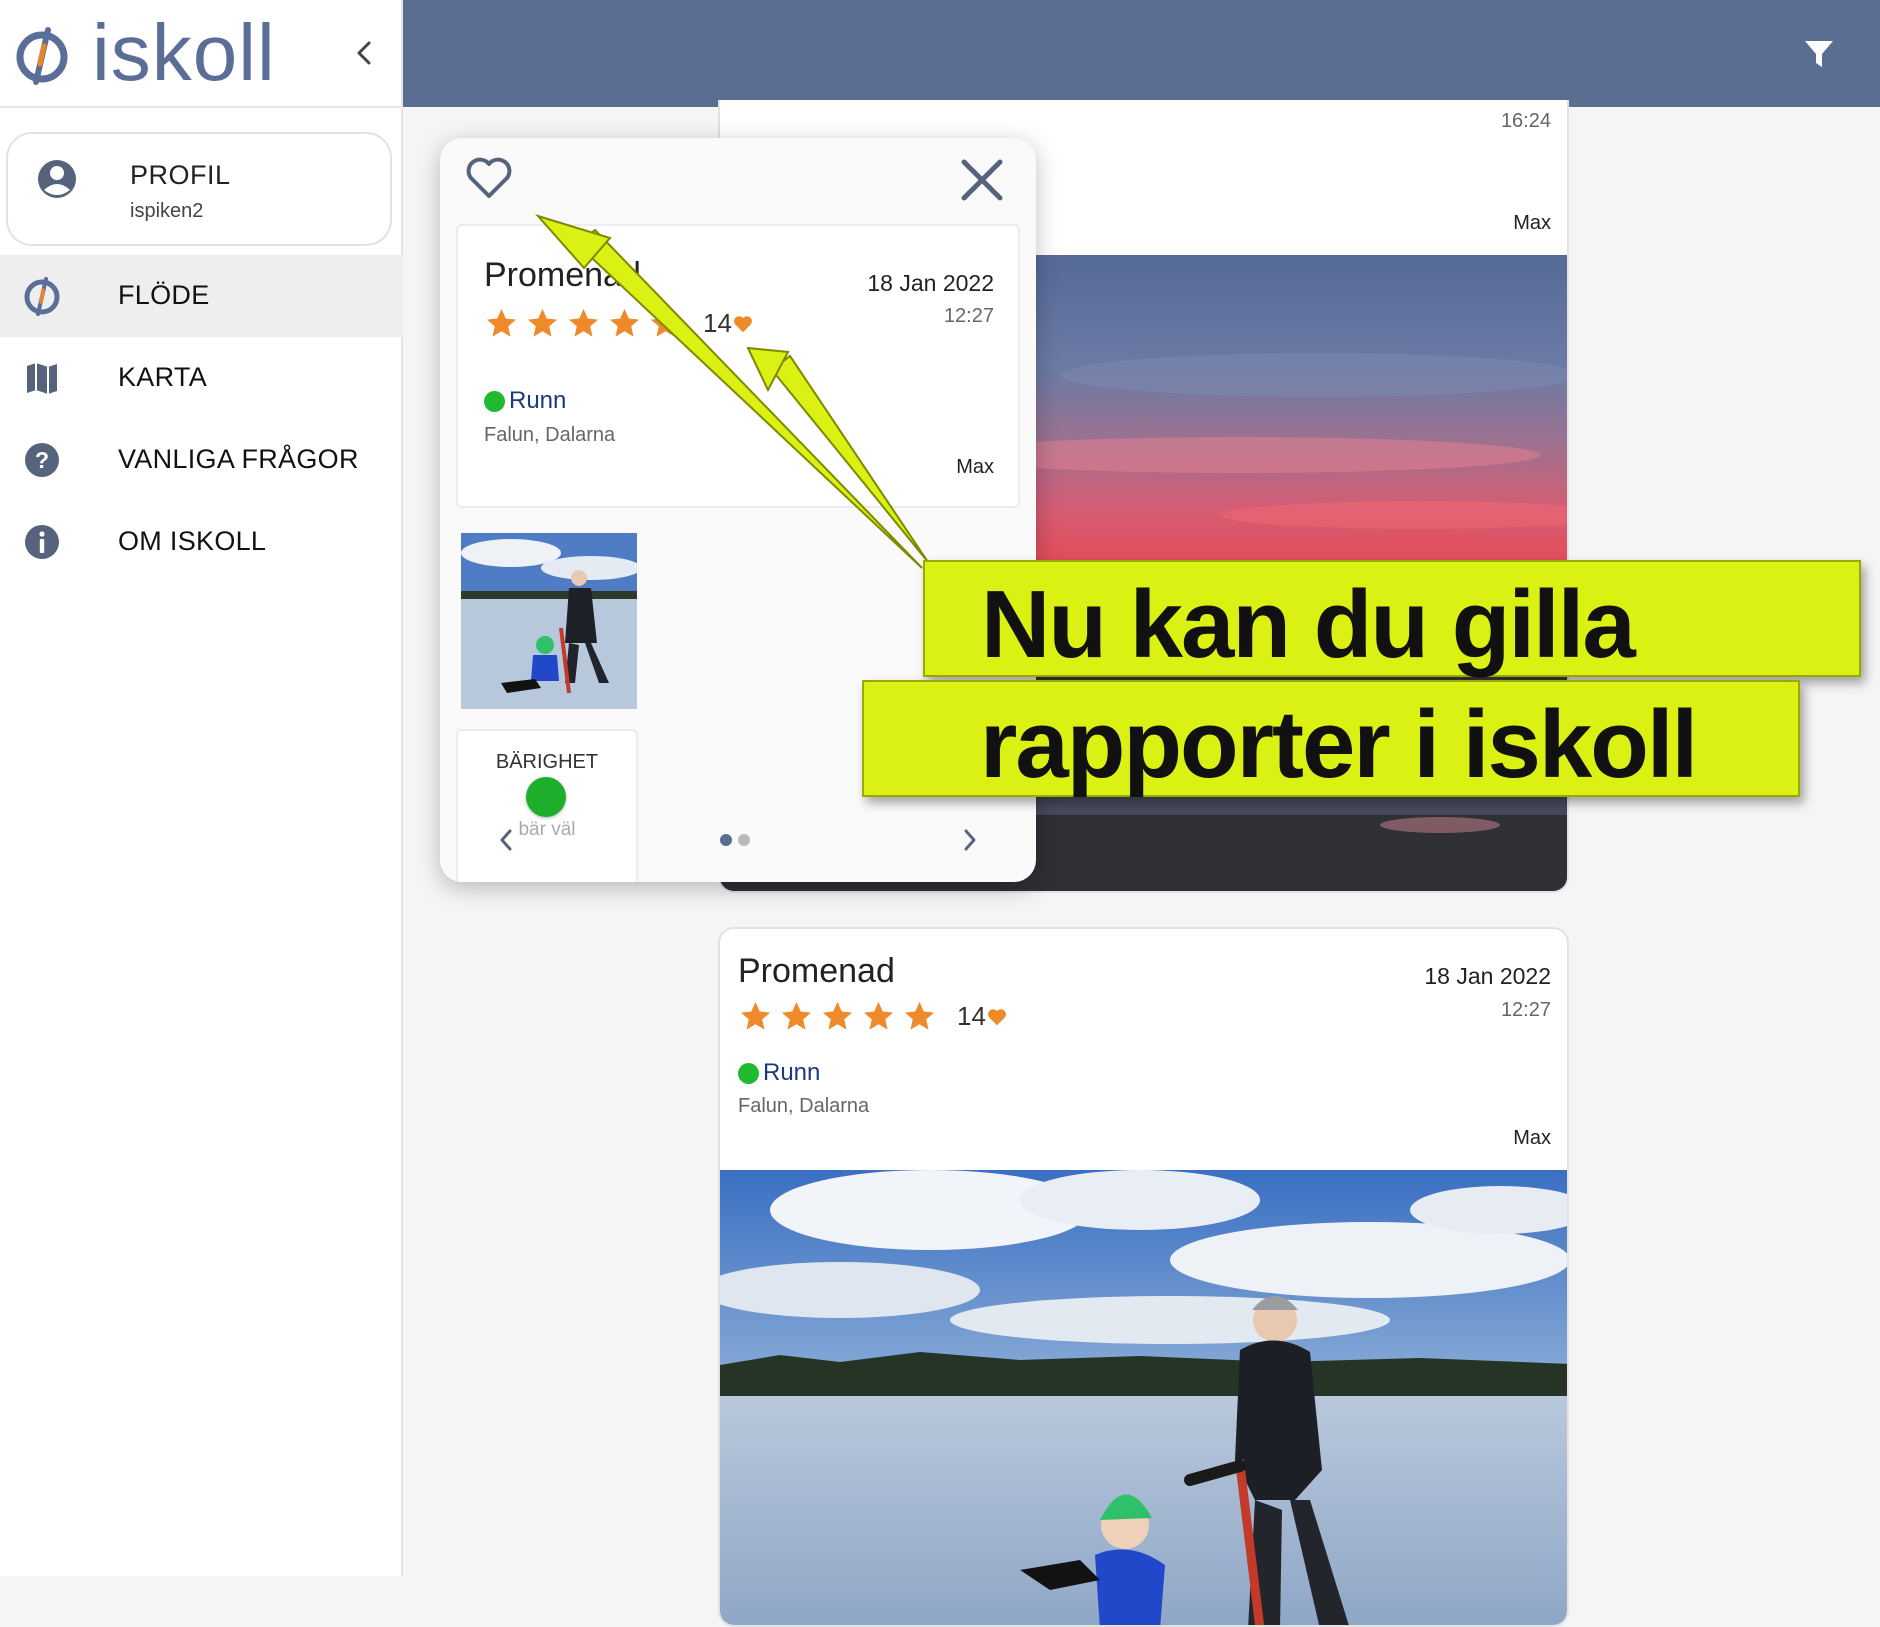 Image resolution: width=1880 pixels, height=1627 pixels. I want to click on close-icon, so click(982, 180).